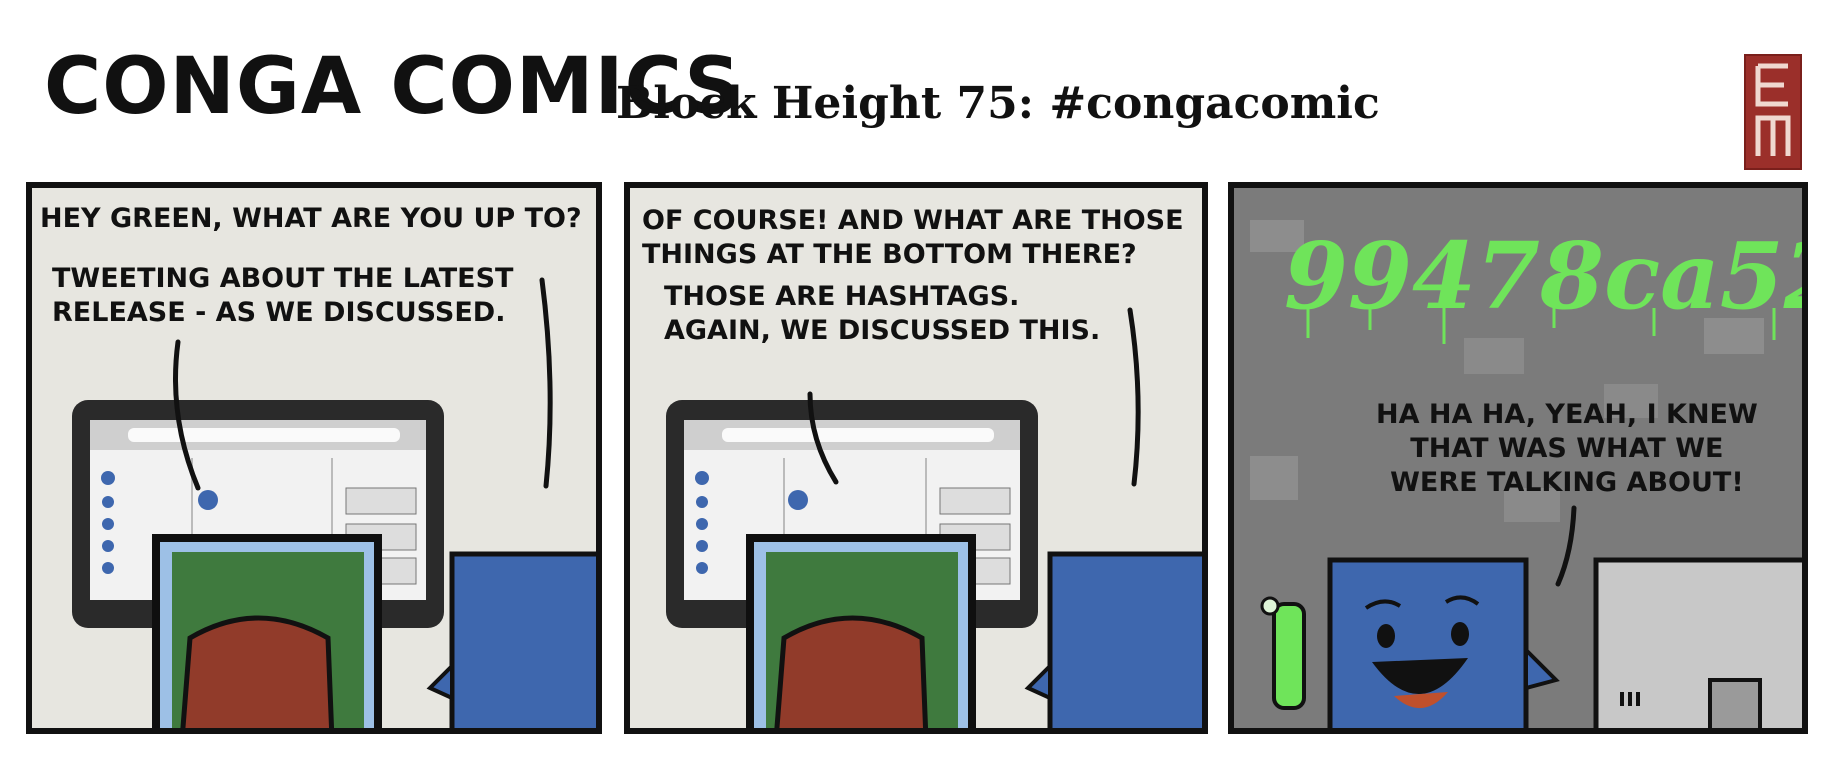  Describe the element at coordinates (1546, 276) in the screenshot. I see `graffiti-hash: 99478ca52e` at that location.